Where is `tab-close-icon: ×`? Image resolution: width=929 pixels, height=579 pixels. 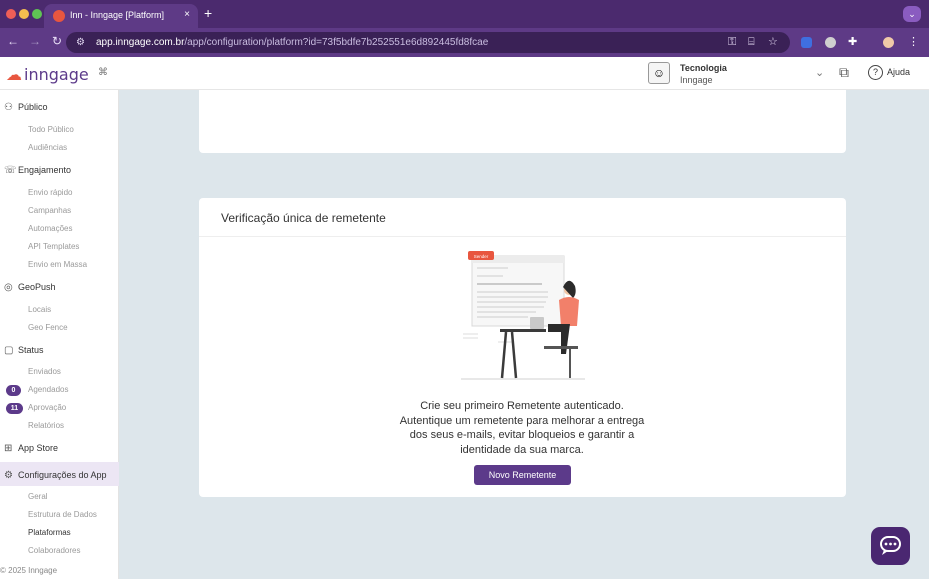 tab-close-icon: × is located at coordinates (187, 14).